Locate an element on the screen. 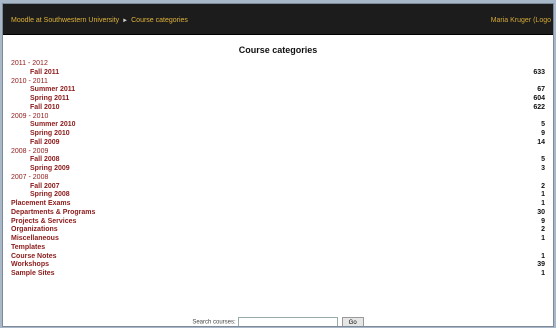 This screenshot has width=556, height=328. category-link: Spring 2009 is located at coordinates (50, 169).